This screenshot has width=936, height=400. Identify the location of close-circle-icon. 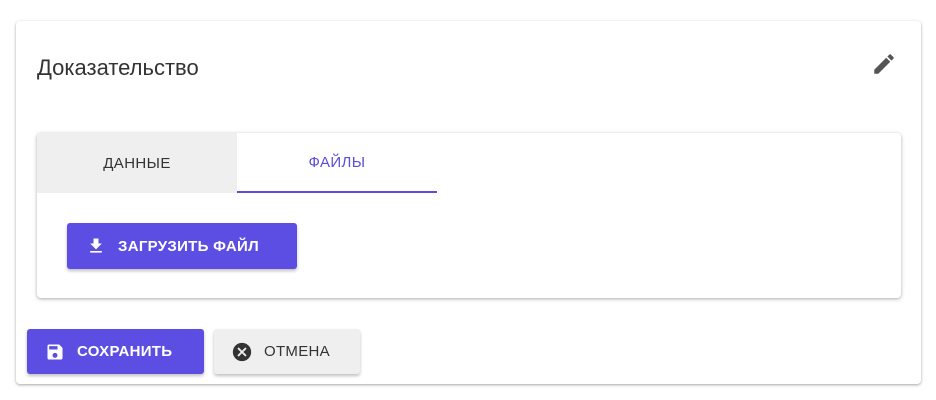
(242, 352).